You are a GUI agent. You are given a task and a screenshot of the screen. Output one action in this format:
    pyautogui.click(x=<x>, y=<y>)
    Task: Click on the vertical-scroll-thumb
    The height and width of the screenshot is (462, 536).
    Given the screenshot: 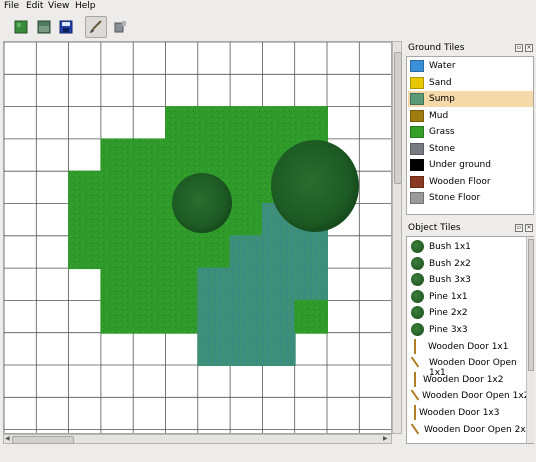 What is the action you would take?
    pyautogui.click(x=398, y=118)
    